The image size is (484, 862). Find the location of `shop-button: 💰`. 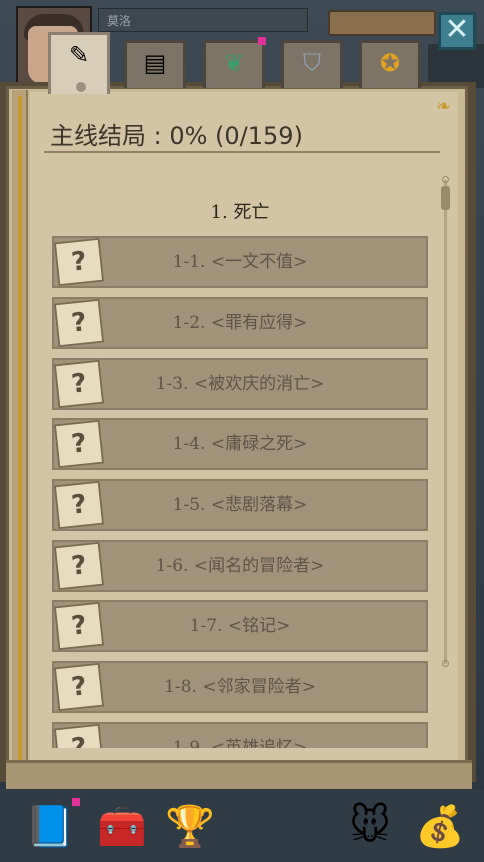

shop-button: 💰 is located at coordinates (440, 826).